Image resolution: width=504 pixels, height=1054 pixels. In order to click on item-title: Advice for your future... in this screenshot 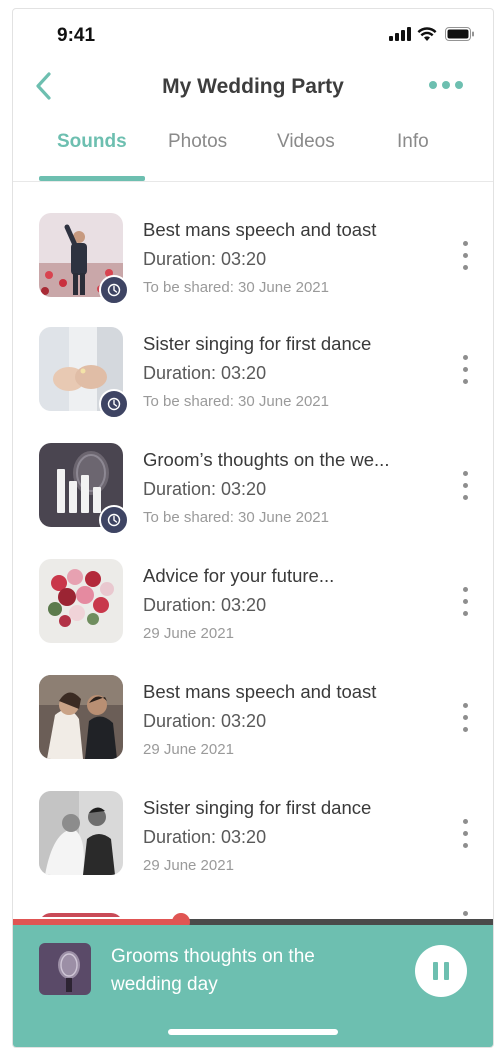, I will do `click(239, 575)`.